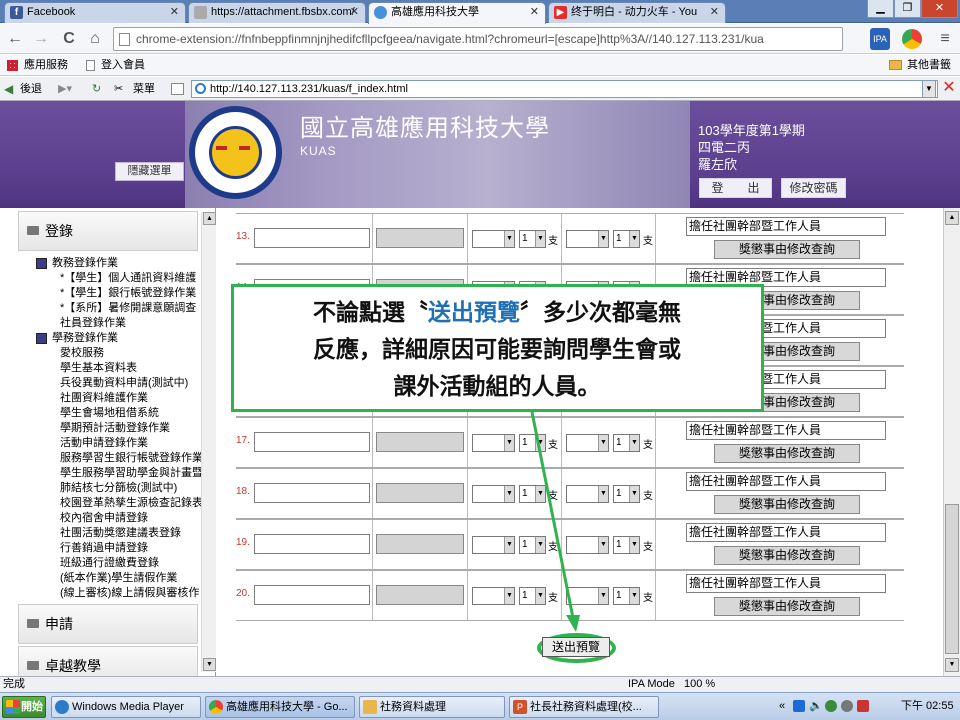 Image resolution: width=960 pixels, height=720 pixels. I want to click on menu-item-student-affairs: 服務學習生銀行帳號登錄作業, so click(131, 458).